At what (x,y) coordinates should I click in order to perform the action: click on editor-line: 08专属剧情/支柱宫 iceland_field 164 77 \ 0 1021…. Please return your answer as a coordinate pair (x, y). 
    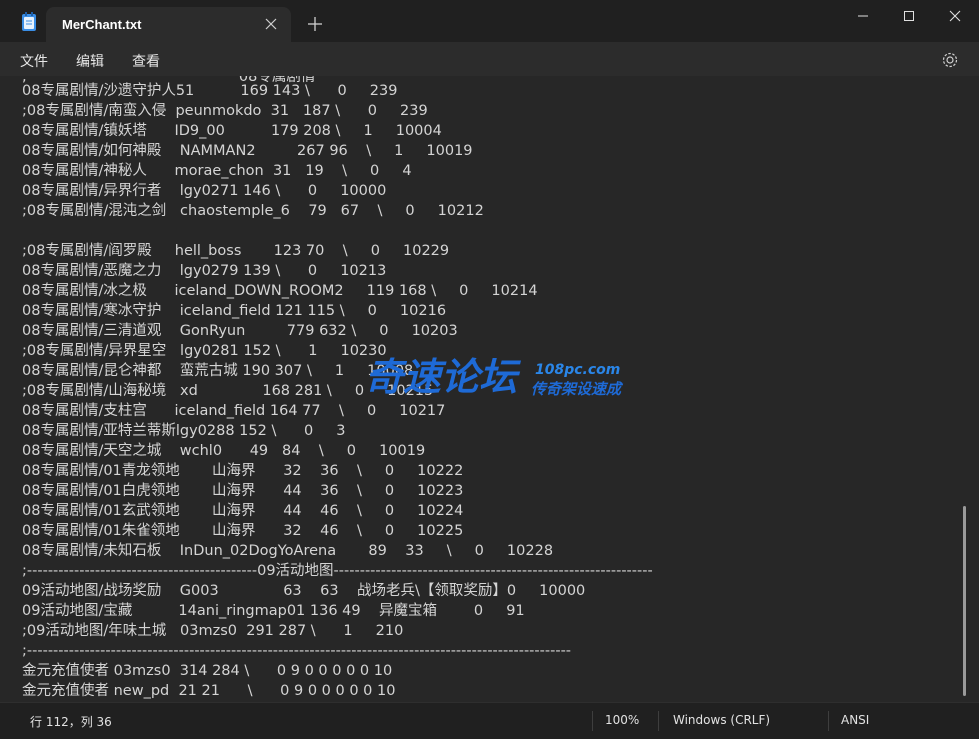
    Looking at the image, I should click on (234, 411).